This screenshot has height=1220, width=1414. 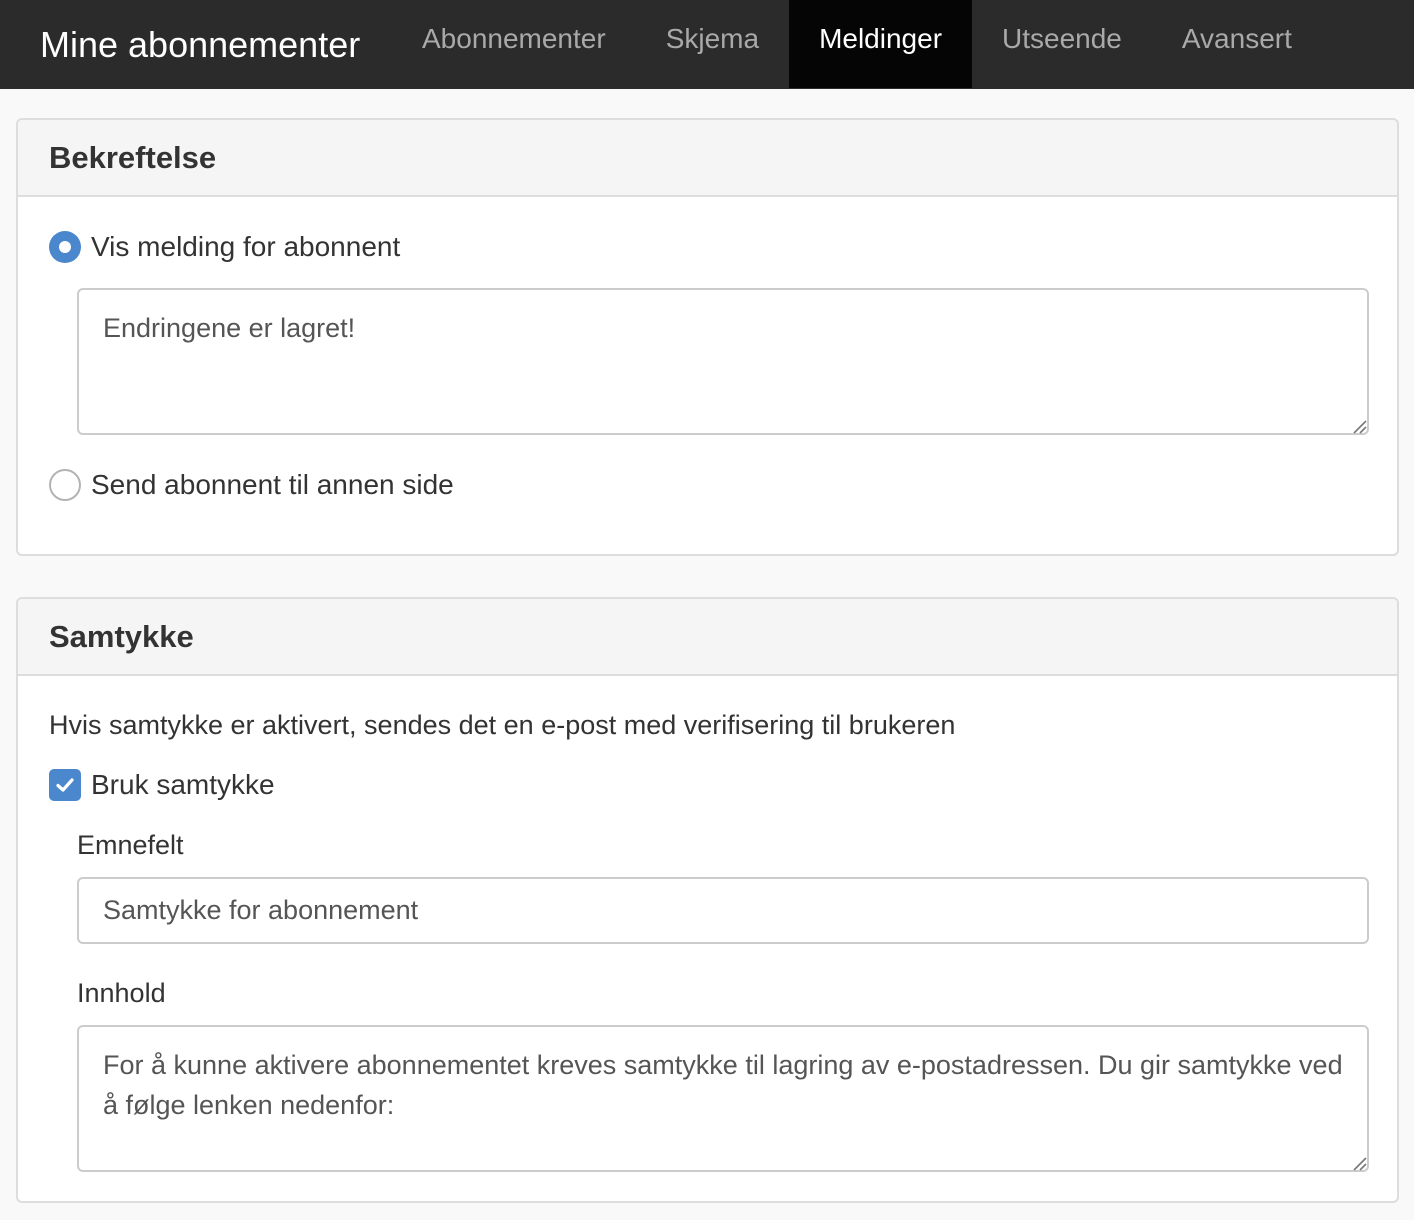 I want to click on tab-meldinger: Meldinger, so click(x=881, y=44).